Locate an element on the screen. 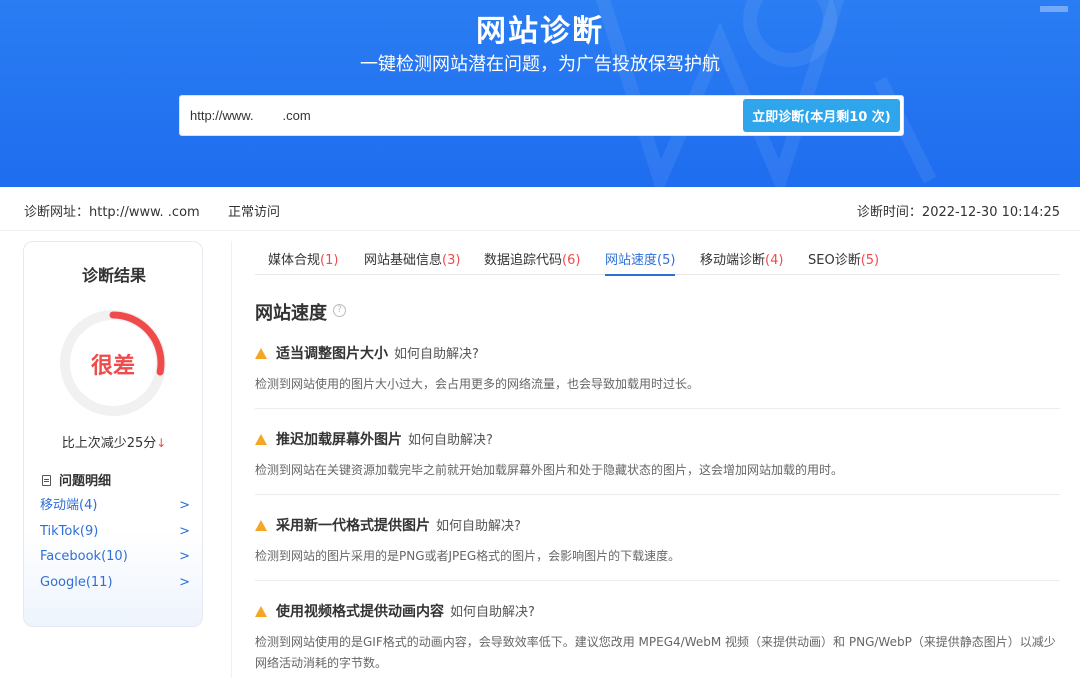 This screenshot has width=1080, height=678. tab-label: SEO诊断 is located at coordinates (834, 260).